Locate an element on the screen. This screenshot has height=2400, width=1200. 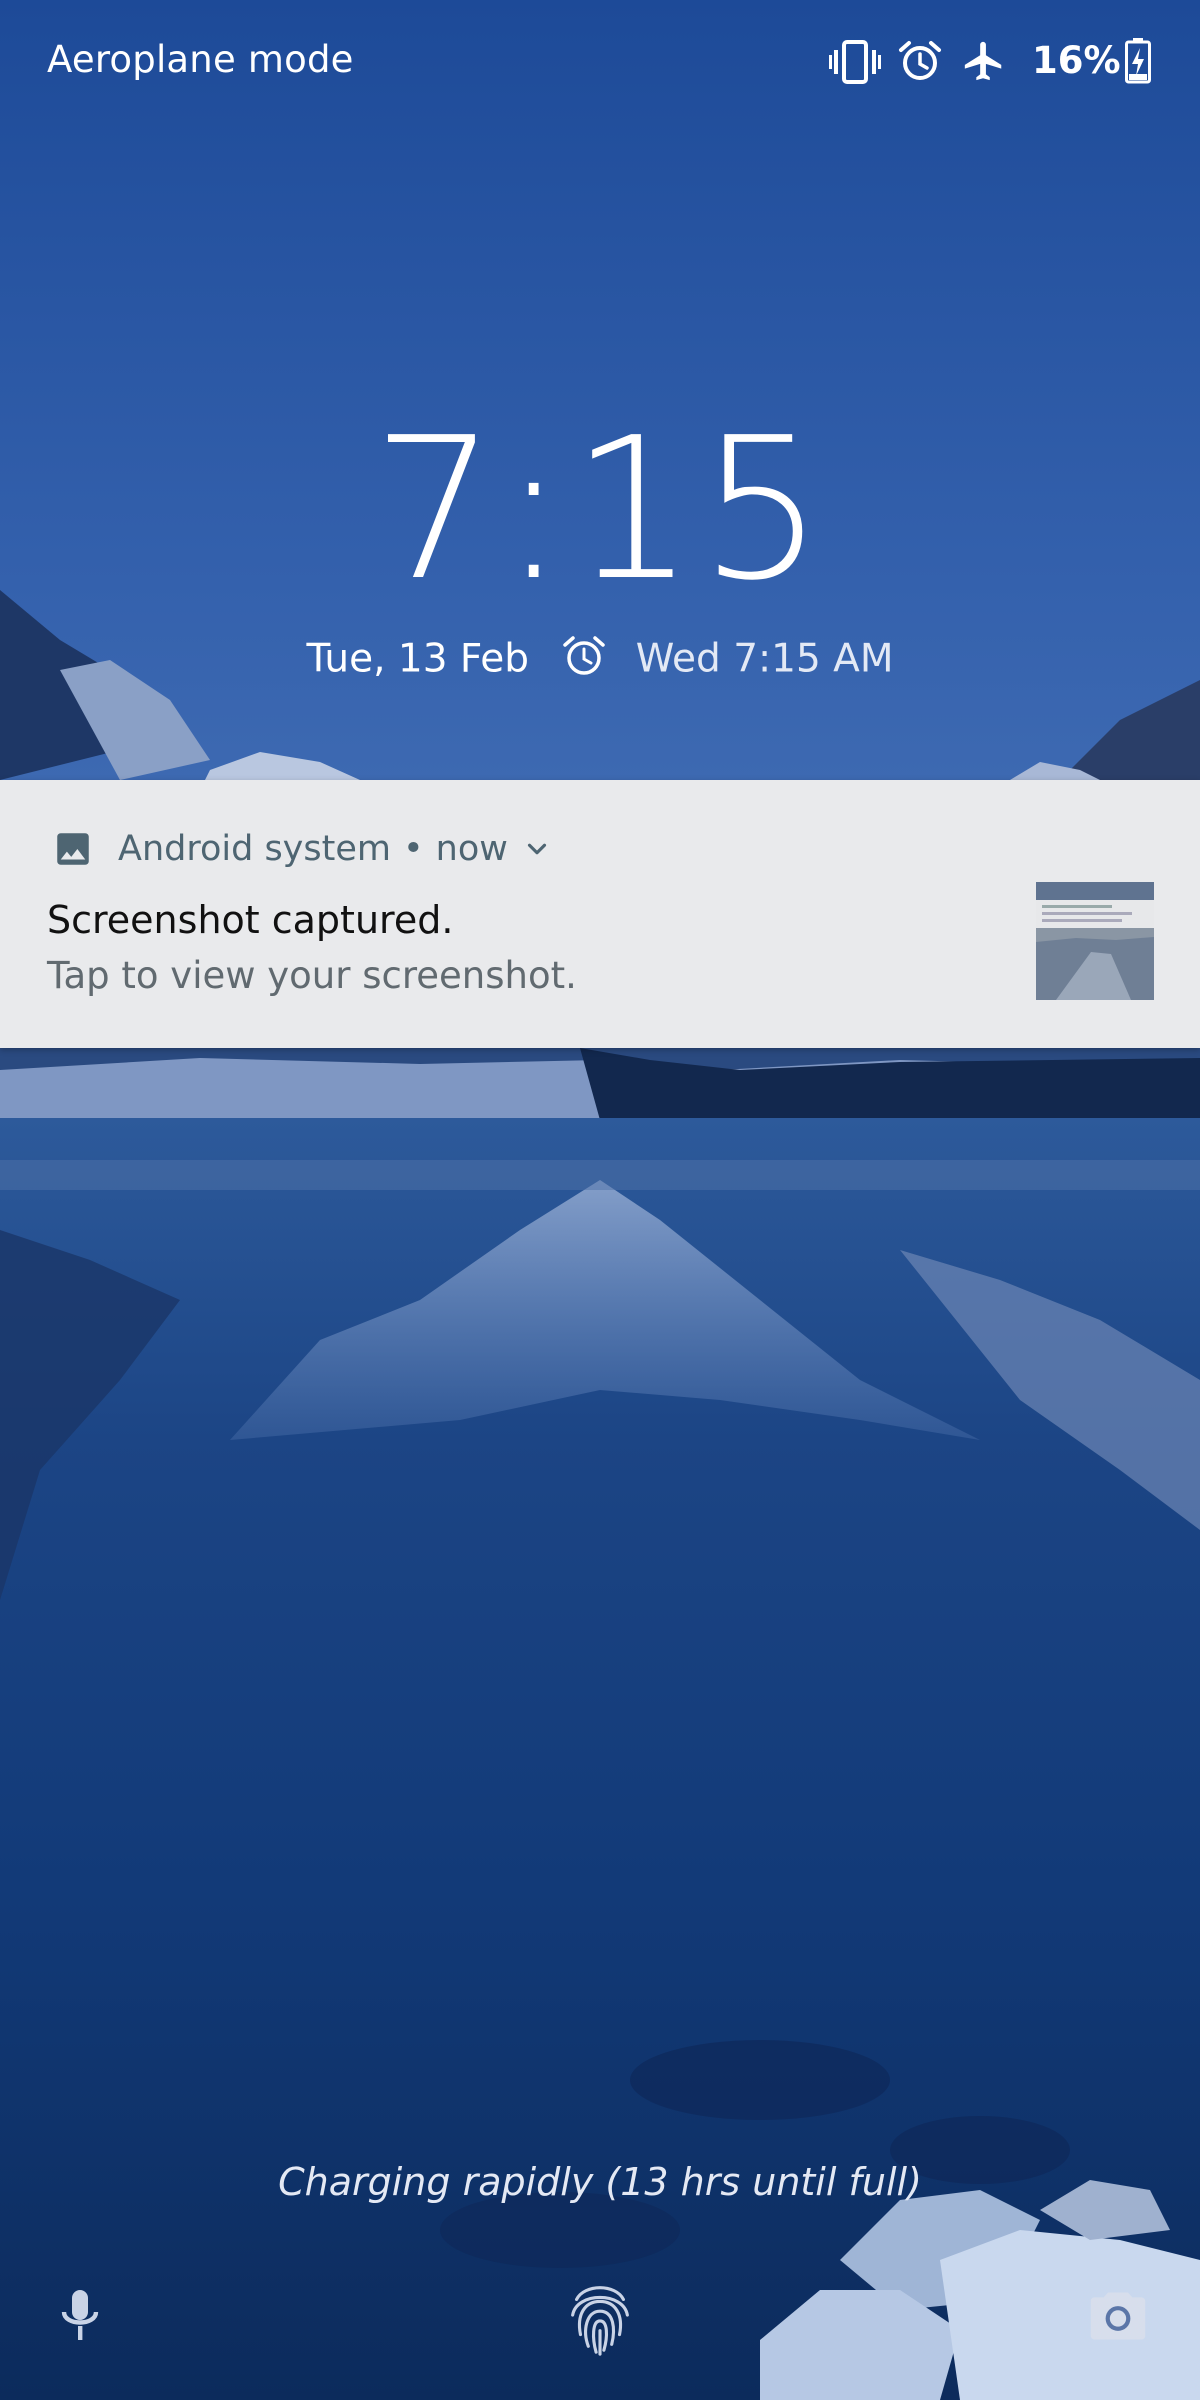
airplane-icon is located at coordinates (984, 63).